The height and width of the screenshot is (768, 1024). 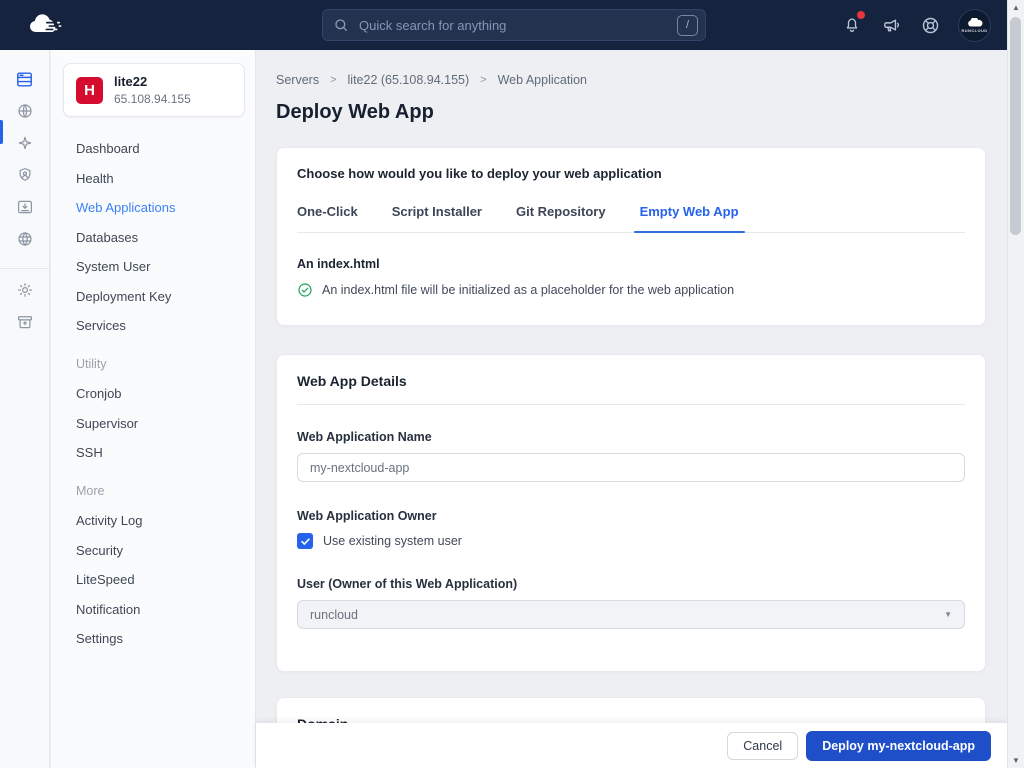 I want to click on global-search: /, so click(x=514, y=25).